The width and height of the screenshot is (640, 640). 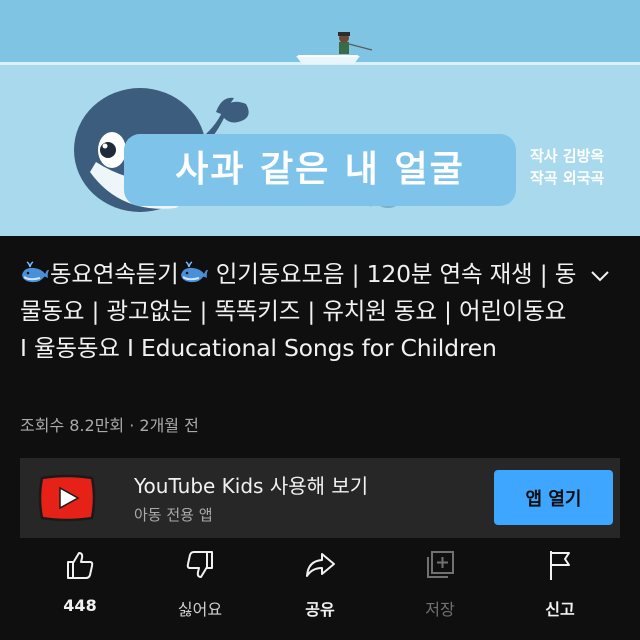 What do you see at coordinates (560, 609) in the screenshot?
I see `report-label: 신고` at bounding box center [560, 609].